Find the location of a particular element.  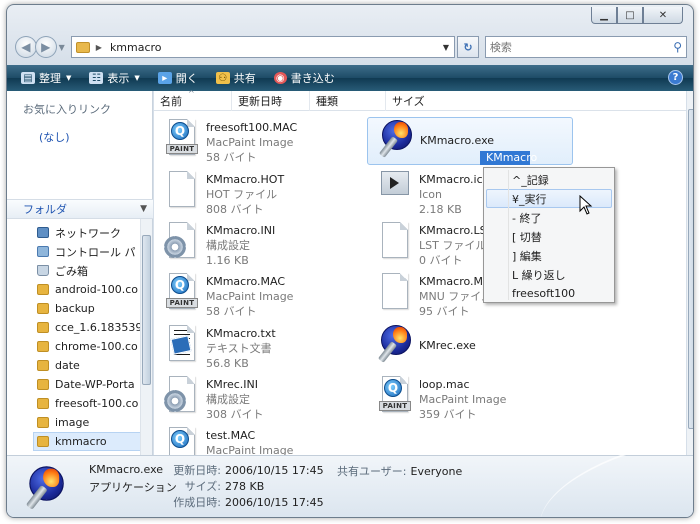

detail-label: 共有ユーザー: is located at coordinates (372, 471).